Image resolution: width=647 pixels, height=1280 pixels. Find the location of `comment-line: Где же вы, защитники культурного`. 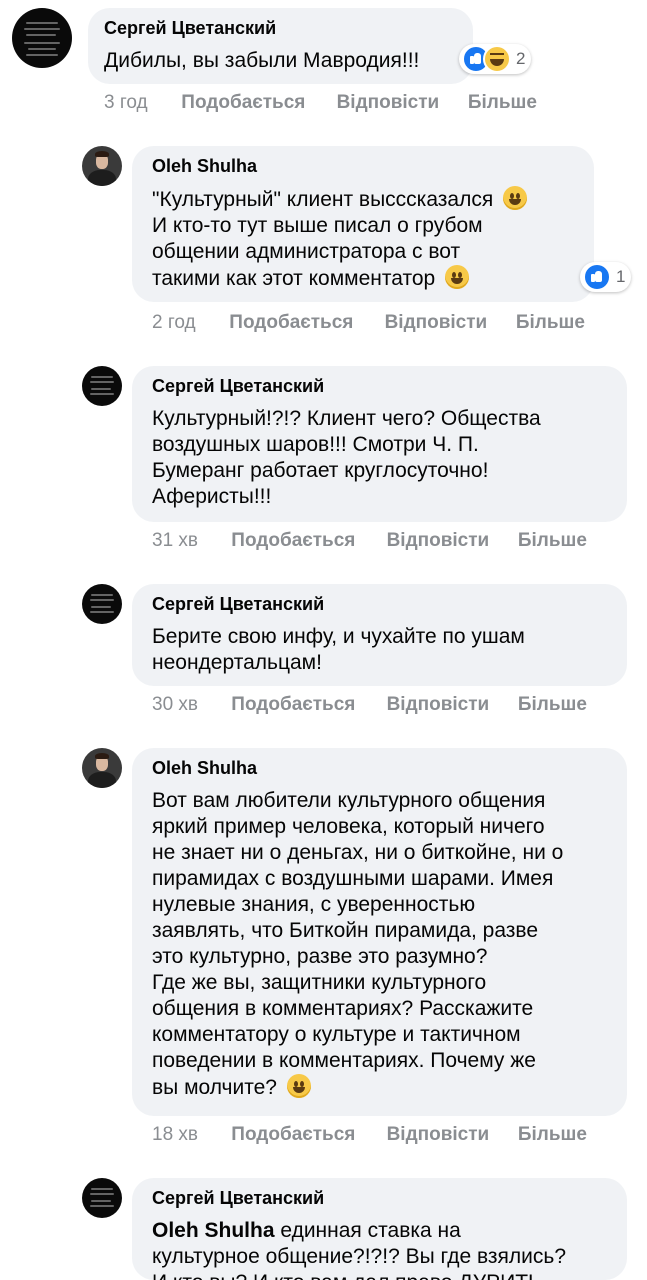

comment-line: Где же вы, защитники культурного is located at coordinates (319, 982).